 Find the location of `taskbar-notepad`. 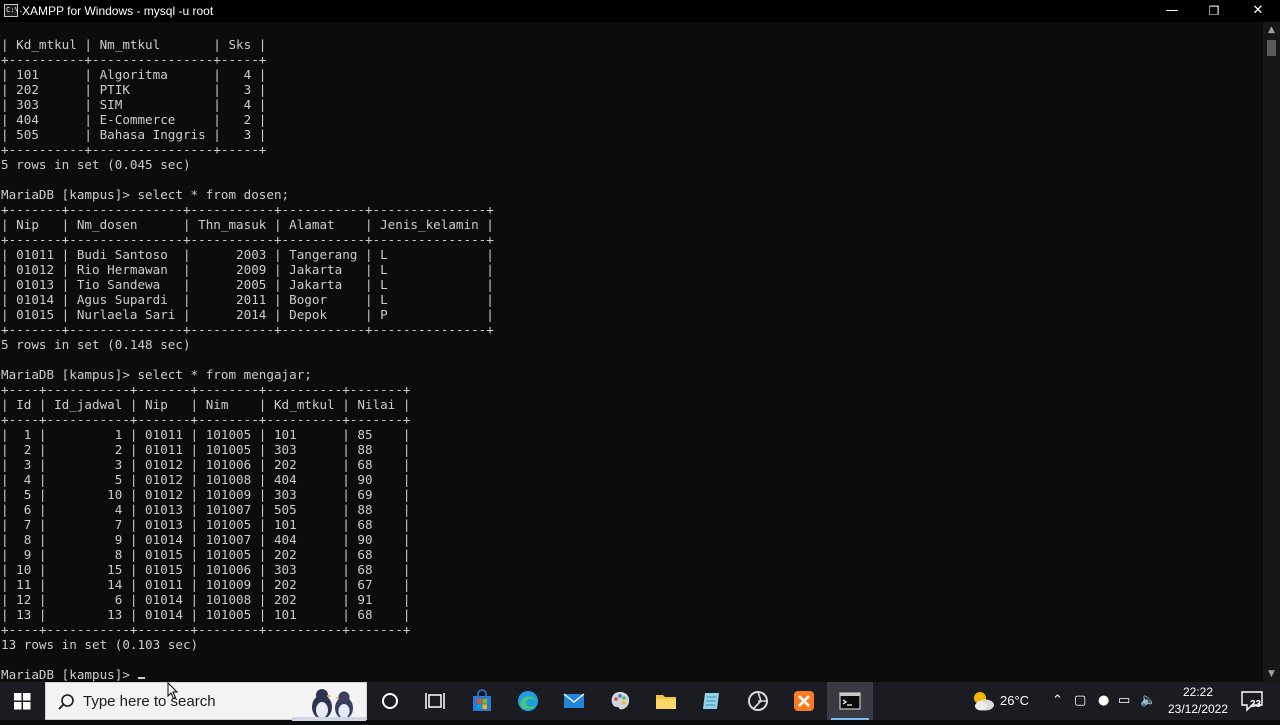

taskbar-notepad is located at coordinates (712, 701).